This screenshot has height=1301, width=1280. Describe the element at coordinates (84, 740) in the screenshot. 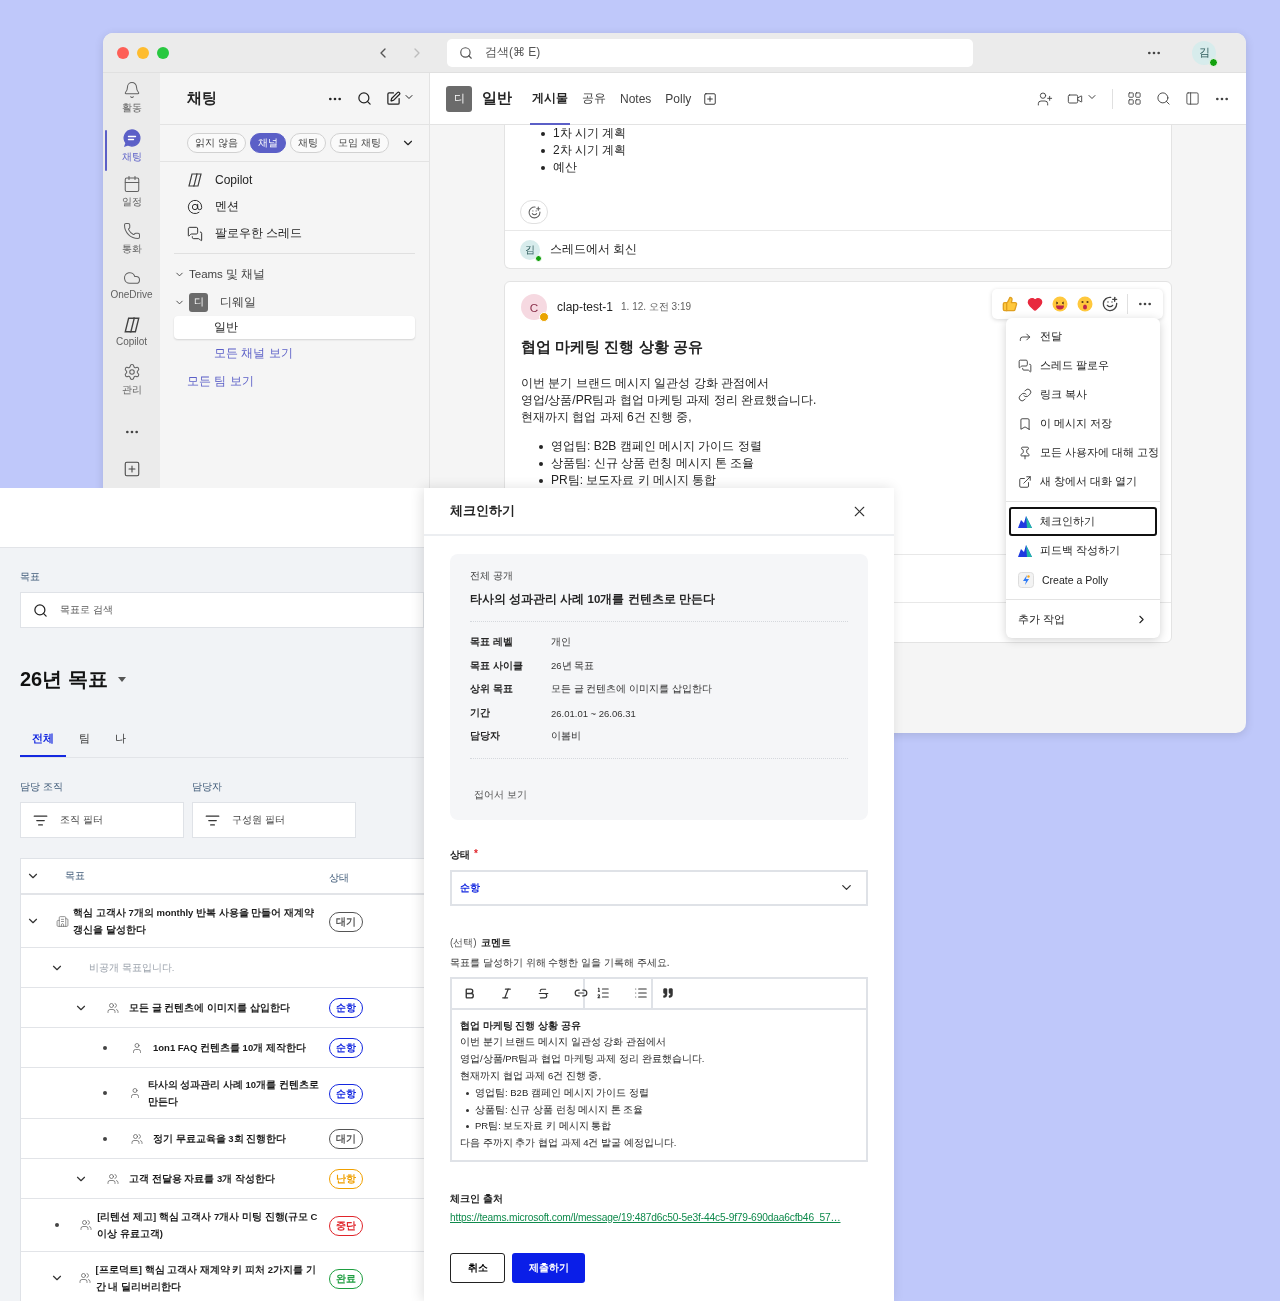

I see `tab: 팀` at that location.